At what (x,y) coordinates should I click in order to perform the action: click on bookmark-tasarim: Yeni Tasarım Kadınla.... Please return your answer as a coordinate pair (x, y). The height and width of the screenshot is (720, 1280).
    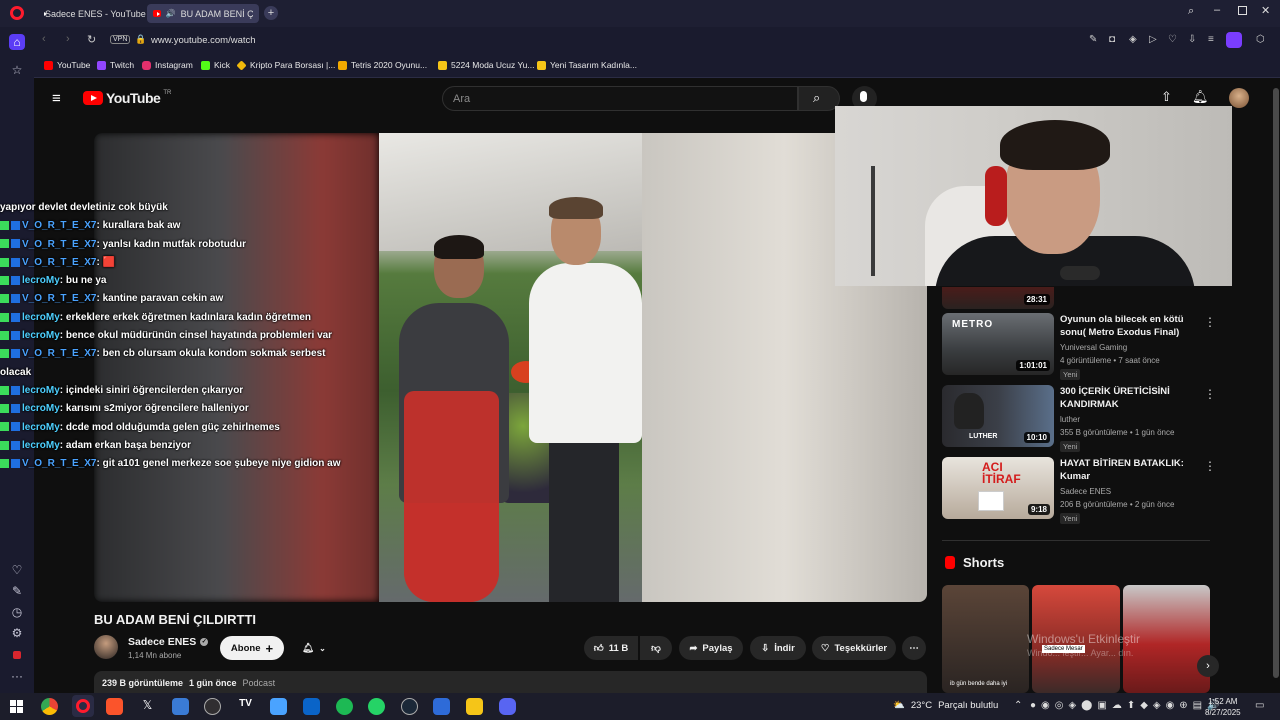
    Looking at the image, I should click on (587, 65).